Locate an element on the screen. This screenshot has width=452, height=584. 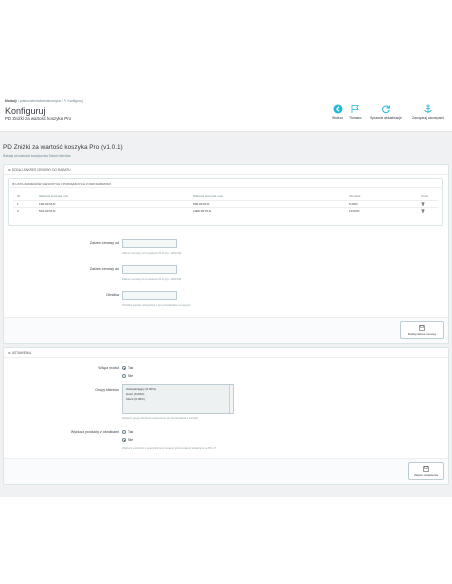
save-settings-label: Zapisz ustawienia is located at coordinates (426, 474).